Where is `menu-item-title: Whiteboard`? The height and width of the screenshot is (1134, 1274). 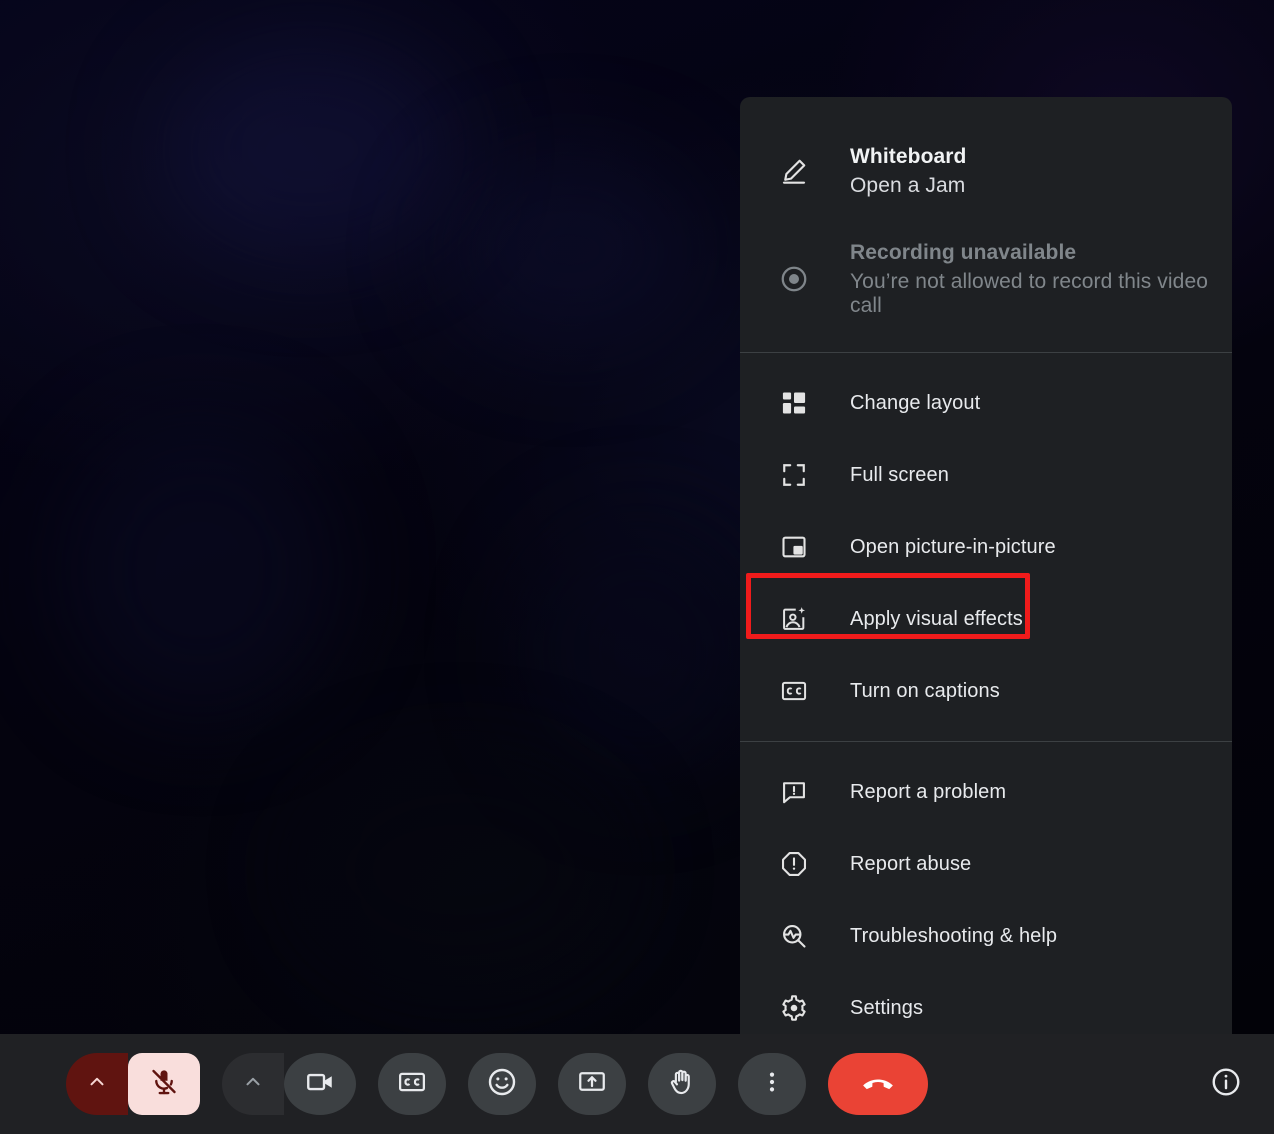
menu-item-title: Whiteboard is located at coordinates (908, 156).